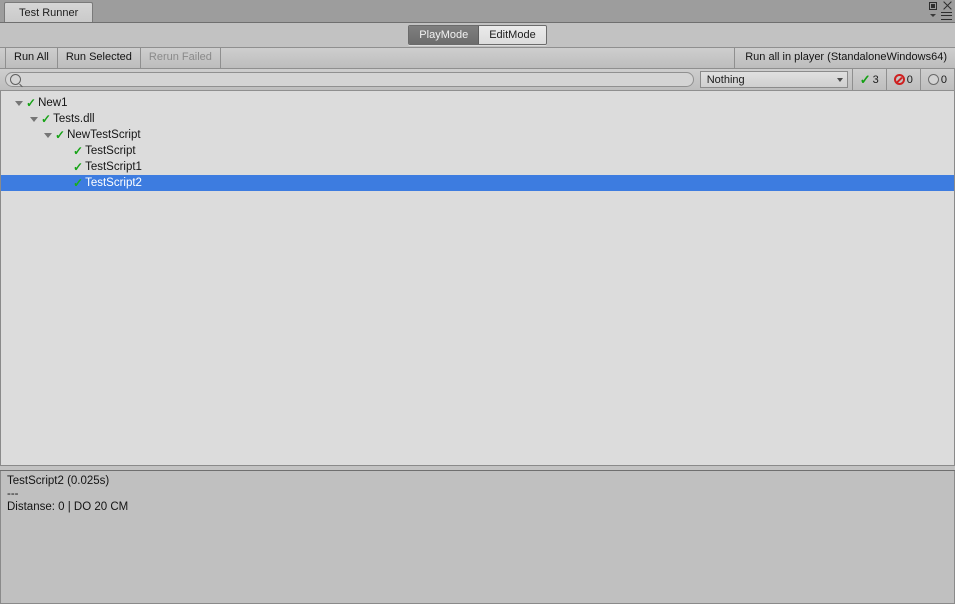 The image size is (955, 604). I want to click on mode-segmented-control: PlayMode EditMode, so click(477, 35).